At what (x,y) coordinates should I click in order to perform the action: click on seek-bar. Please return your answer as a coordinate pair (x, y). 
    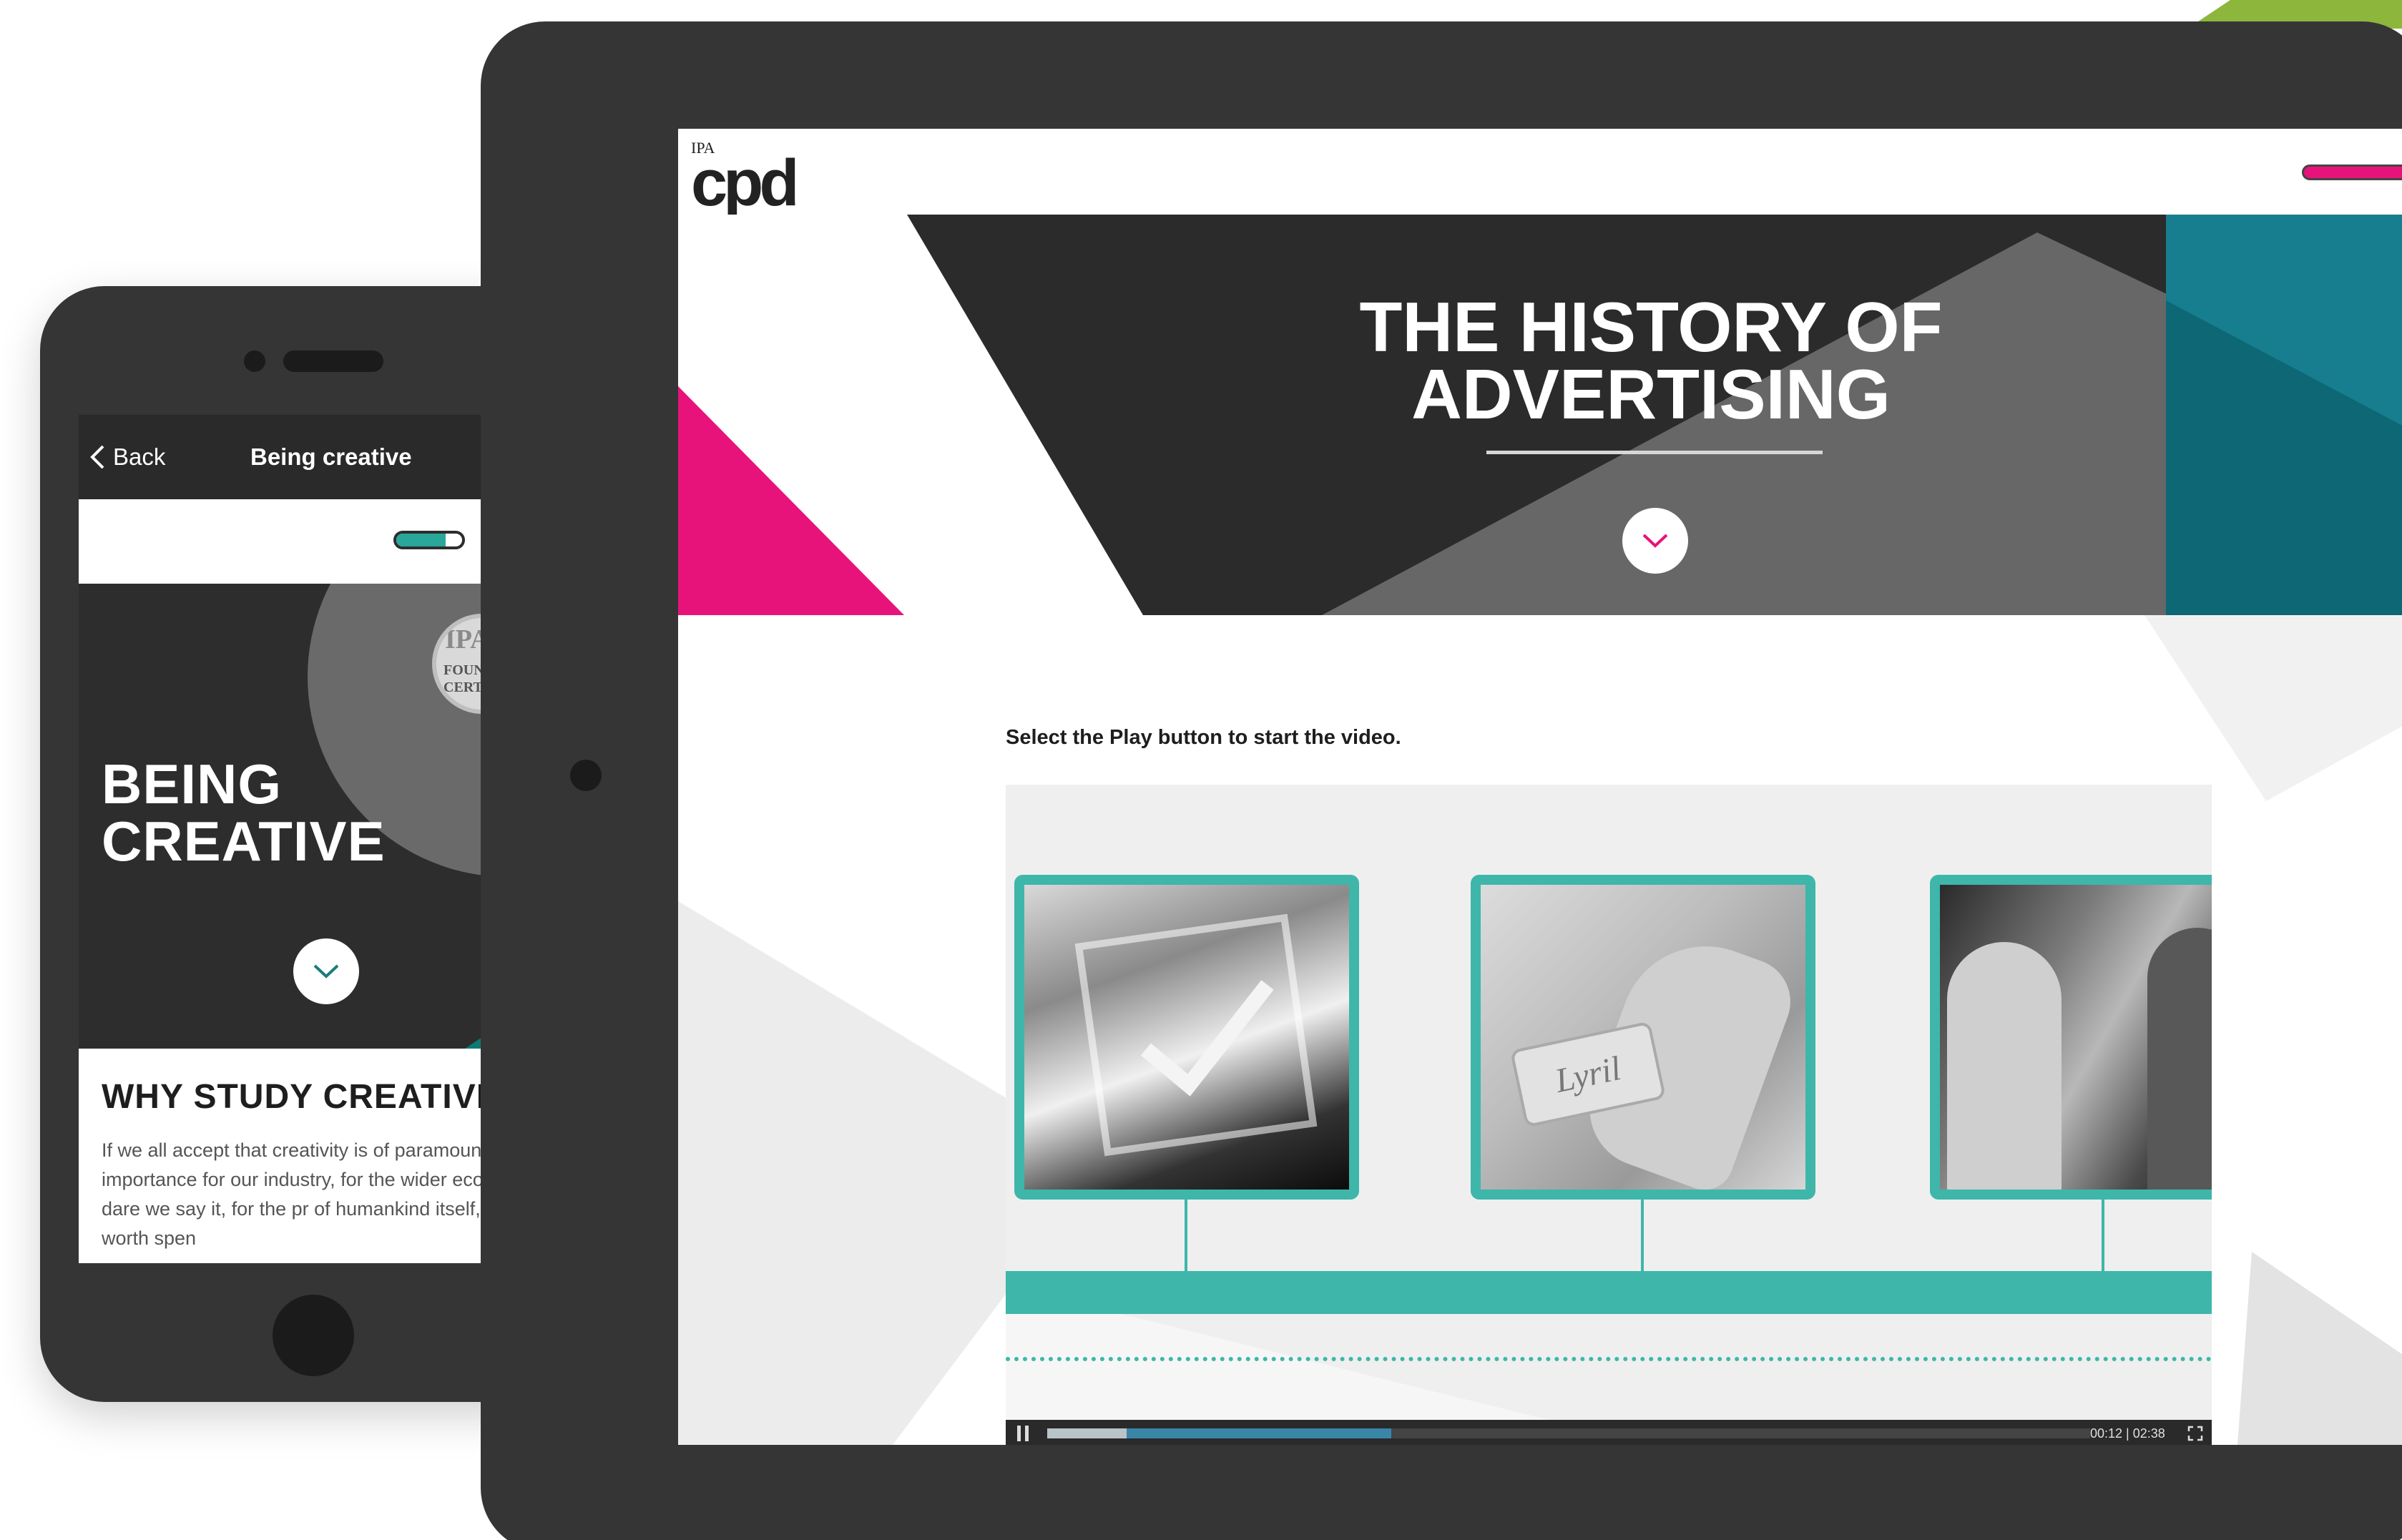
    Looking at the image, I should click on (1568, 1433).